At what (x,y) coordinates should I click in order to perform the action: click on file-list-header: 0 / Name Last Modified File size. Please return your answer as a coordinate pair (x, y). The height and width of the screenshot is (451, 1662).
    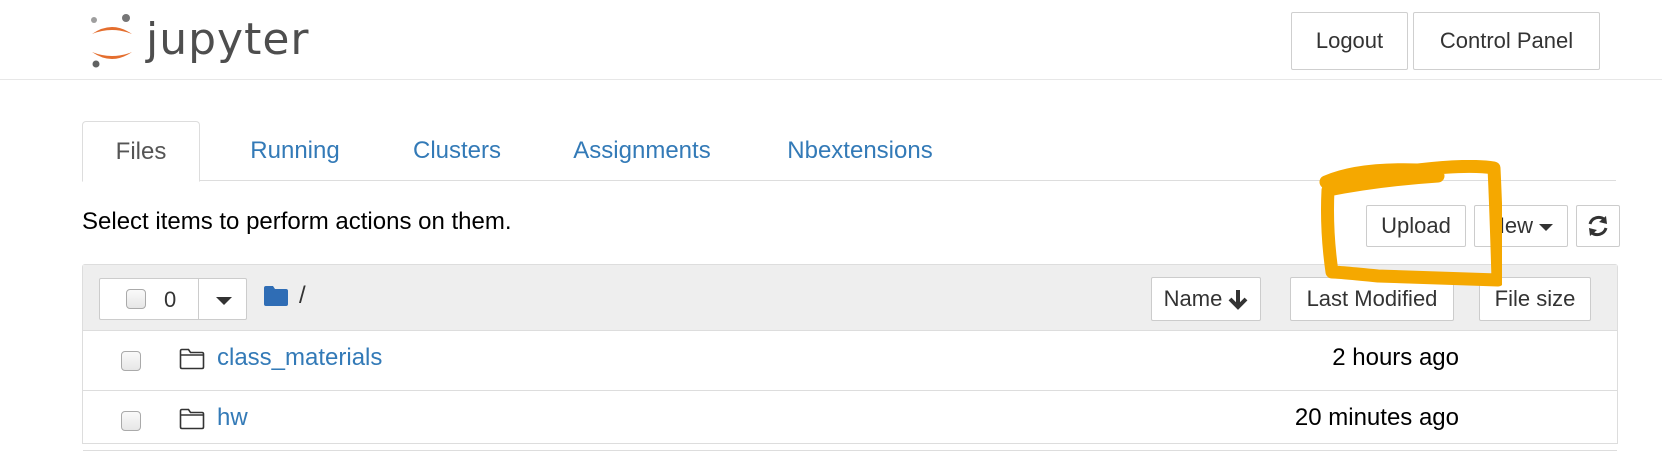
    Looking at the image, I should click on (850, 298).